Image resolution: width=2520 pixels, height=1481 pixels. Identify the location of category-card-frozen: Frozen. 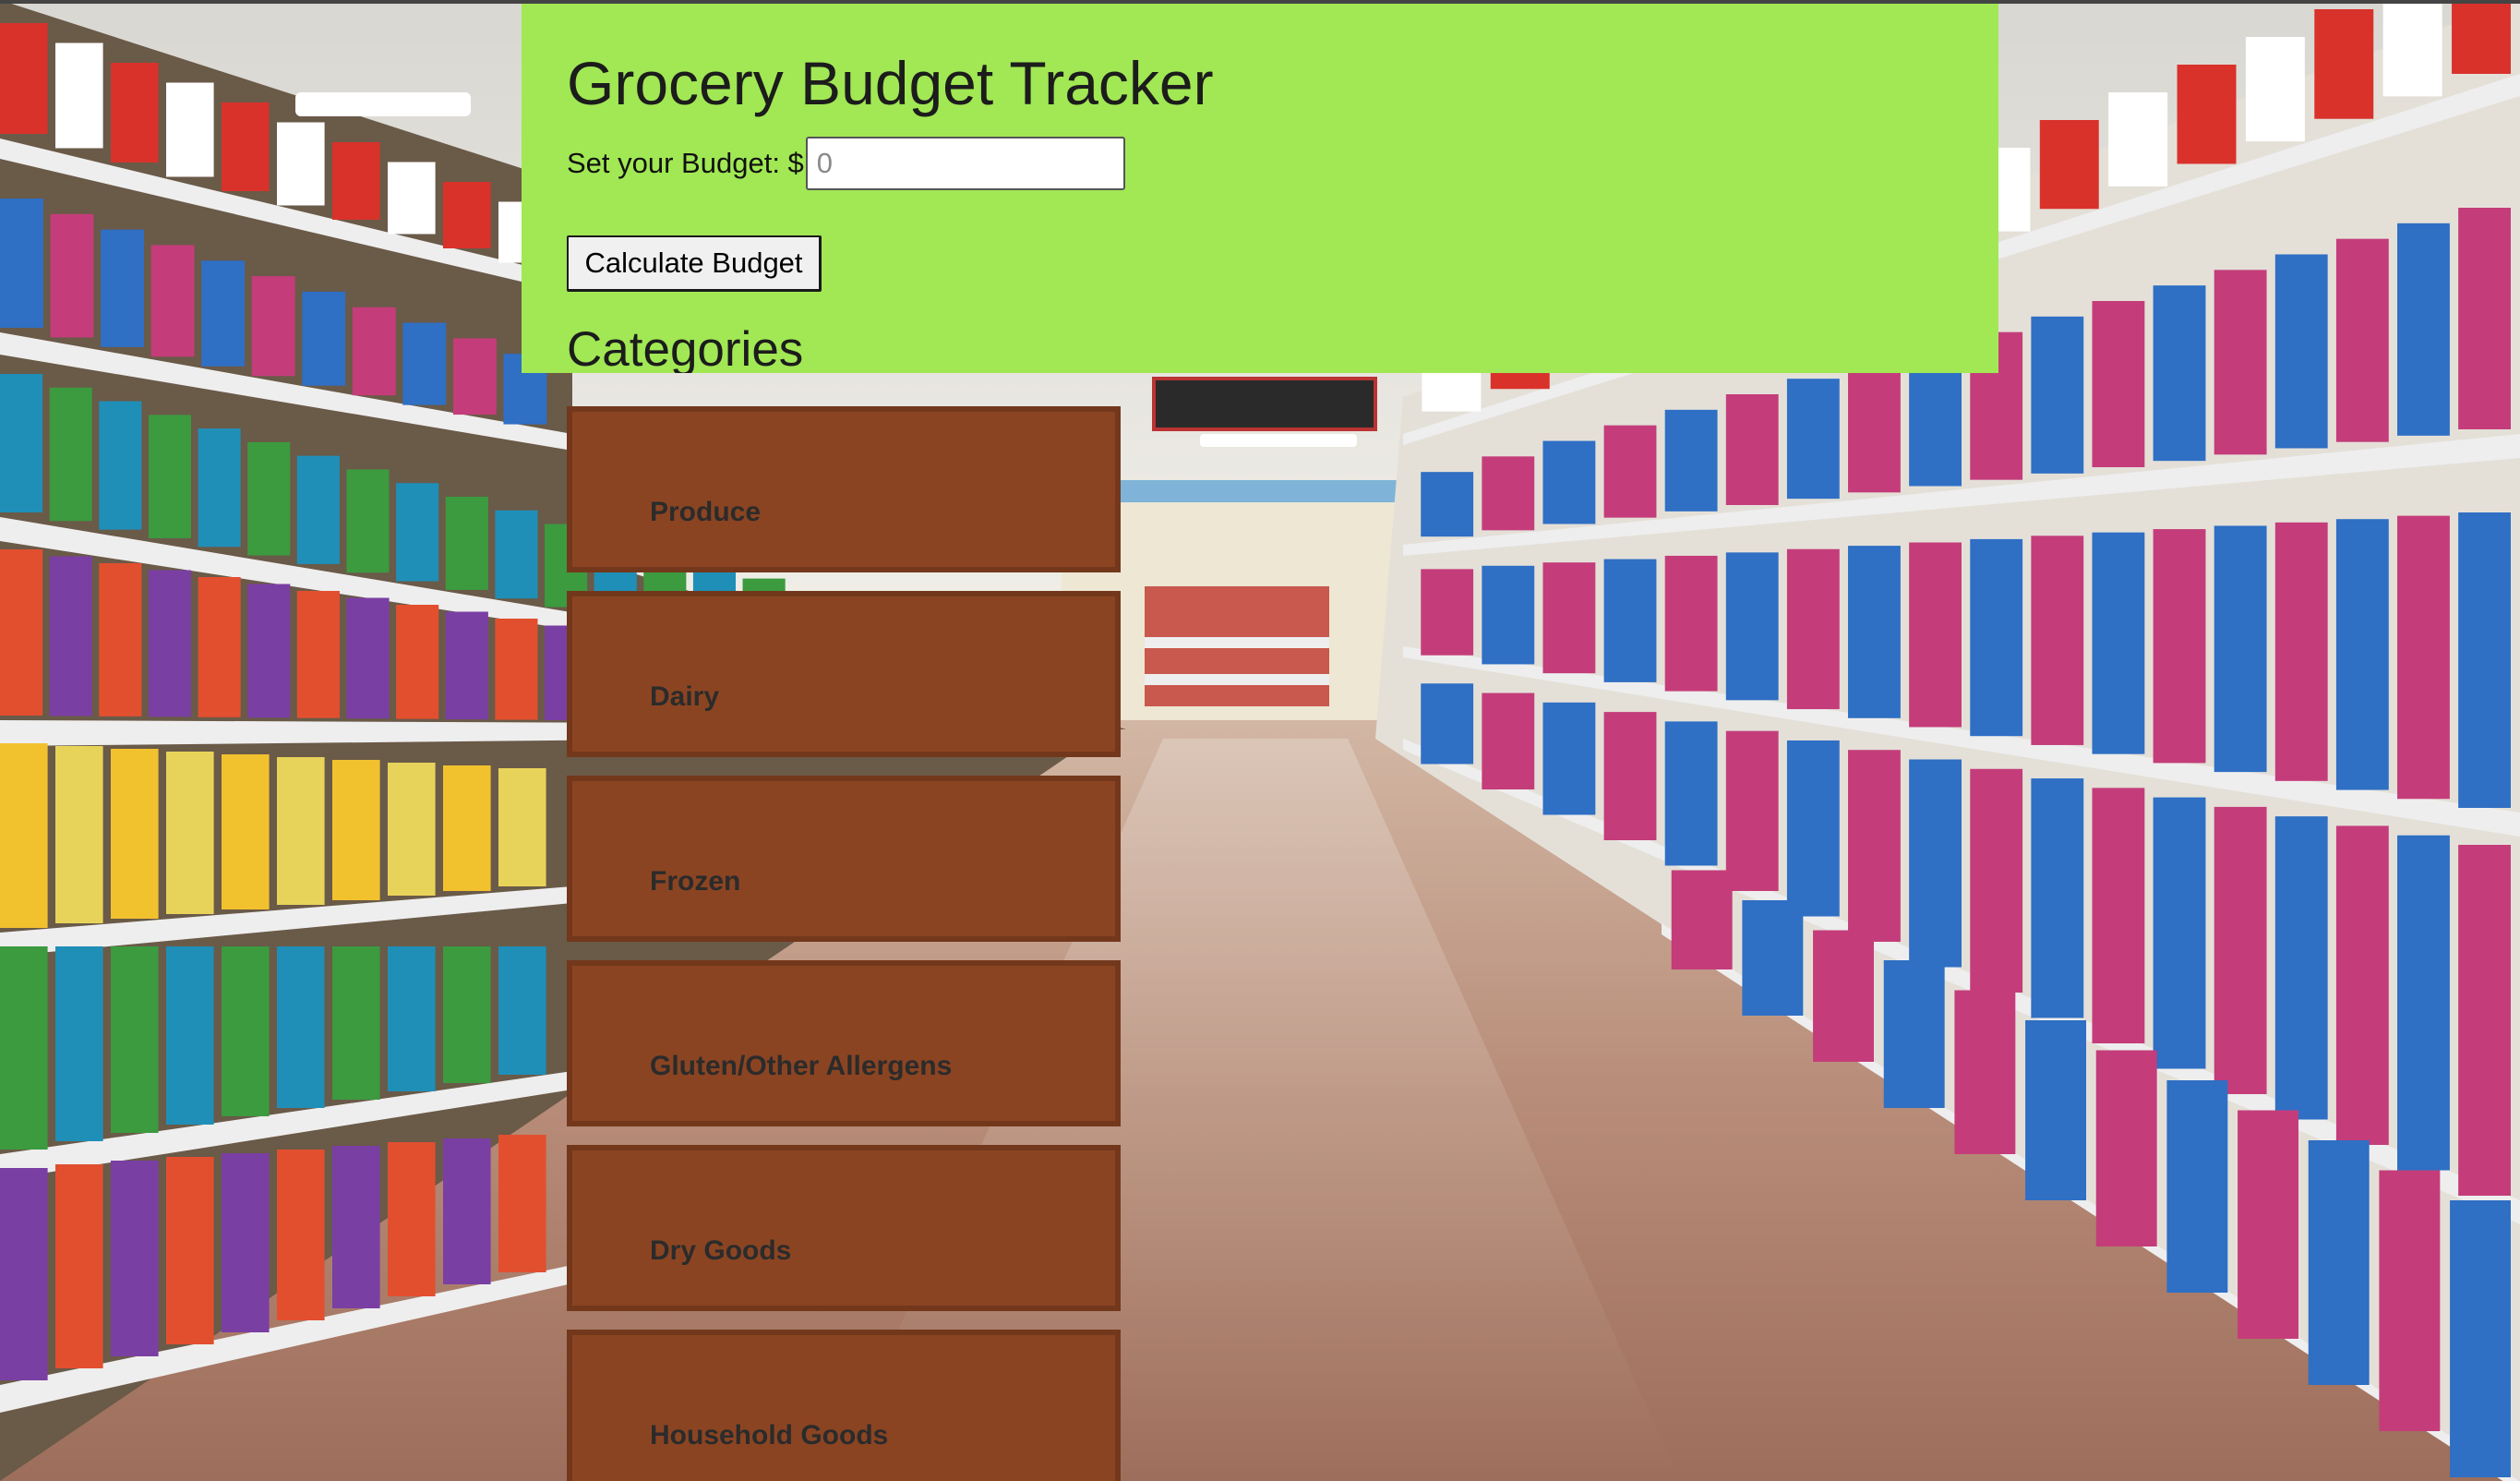
(844, 859).